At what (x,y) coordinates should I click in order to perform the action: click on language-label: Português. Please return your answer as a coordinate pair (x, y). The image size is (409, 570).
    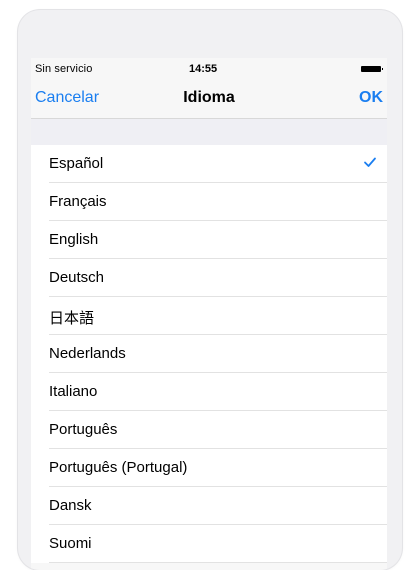
    Looking at the image, I should click on (83, 429).